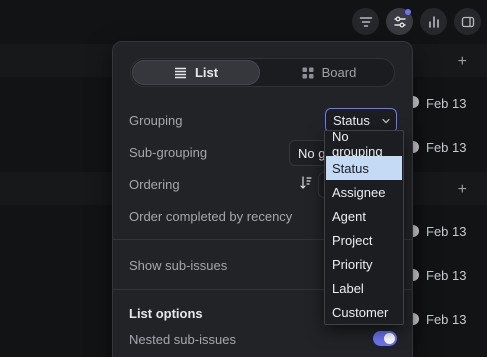 Image resolution: width=487 pixels, height=357 pixels. I want to click on nested-subissues-toggle, so click(385, 338).